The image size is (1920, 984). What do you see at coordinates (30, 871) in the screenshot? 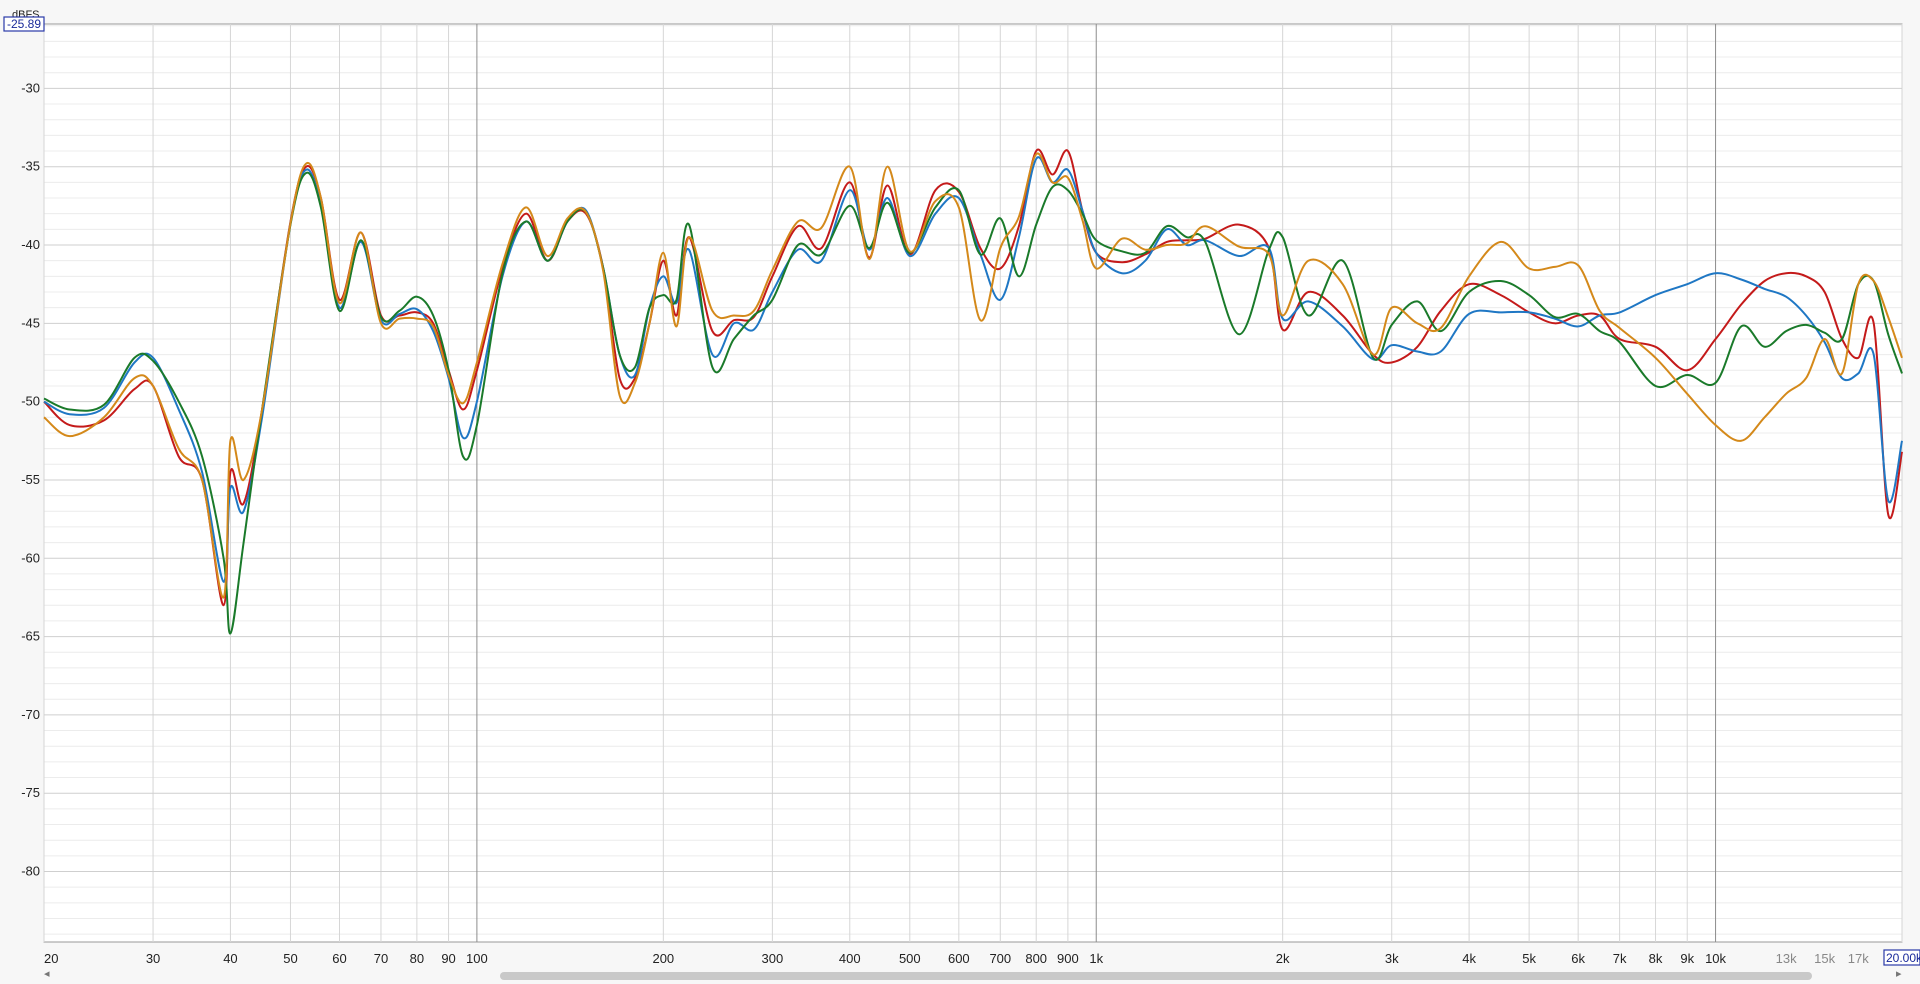
I see `y-tick-label: -80` at bounding box center [30, 871].